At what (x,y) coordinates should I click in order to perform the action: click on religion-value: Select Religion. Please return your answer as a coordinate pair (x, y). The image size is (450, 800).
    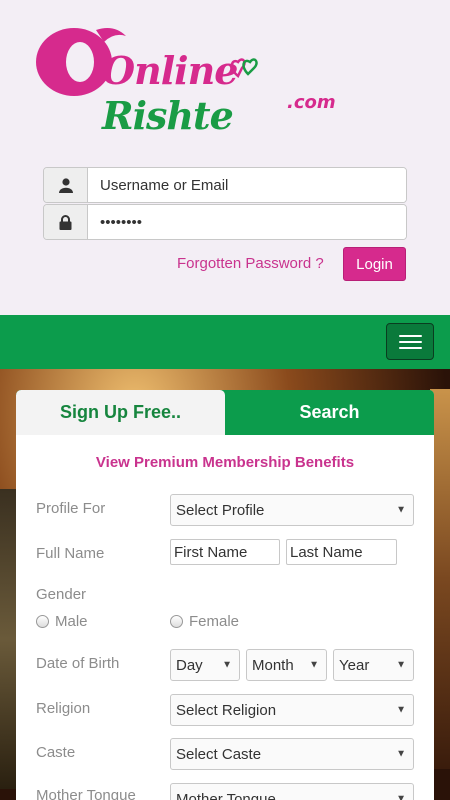
    Looking at the image, I should click on (226, 710).